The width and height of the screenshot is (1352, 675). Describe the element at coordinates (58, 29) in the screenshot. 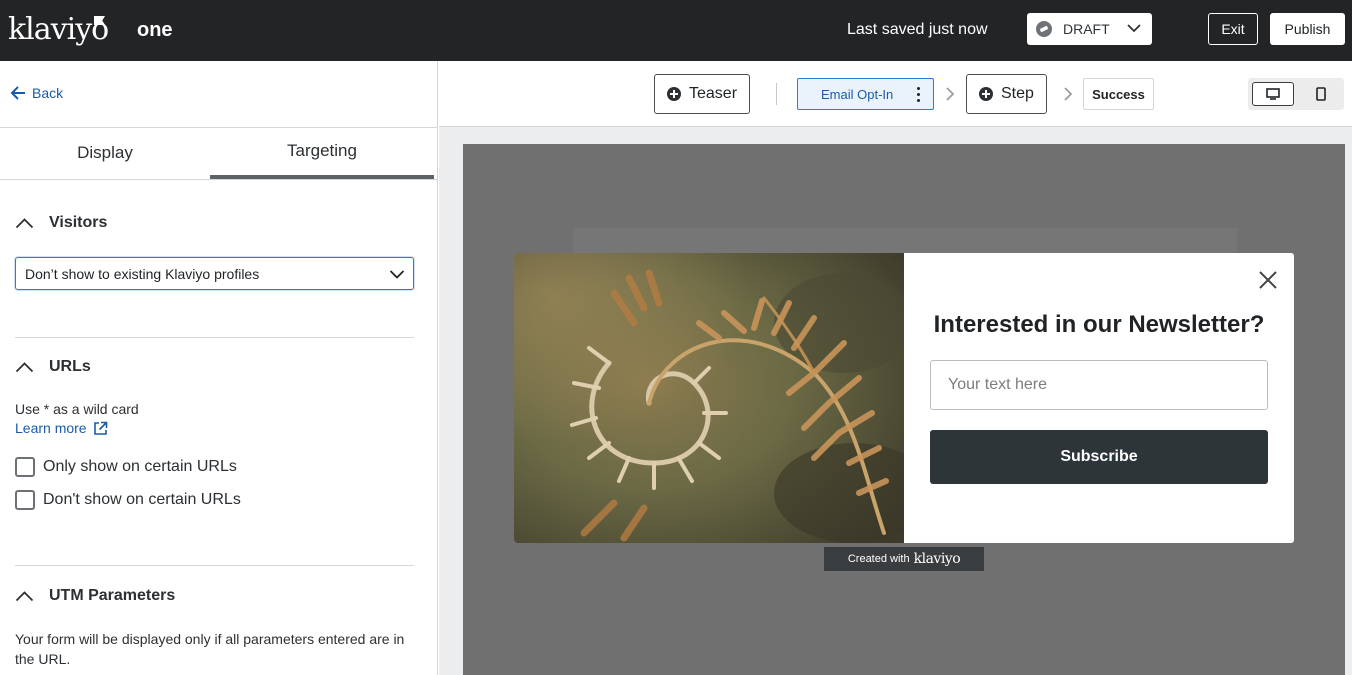

I see `klaviyo-logo: klaviyo` at that location.